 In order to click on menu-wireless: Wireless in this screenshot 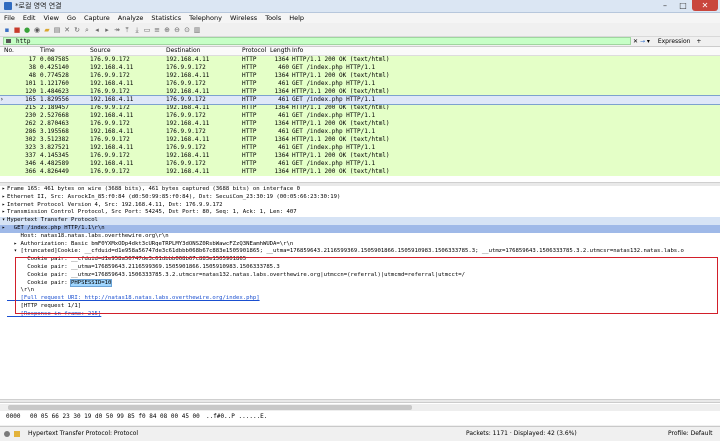, I will do `click(243, 18)`.